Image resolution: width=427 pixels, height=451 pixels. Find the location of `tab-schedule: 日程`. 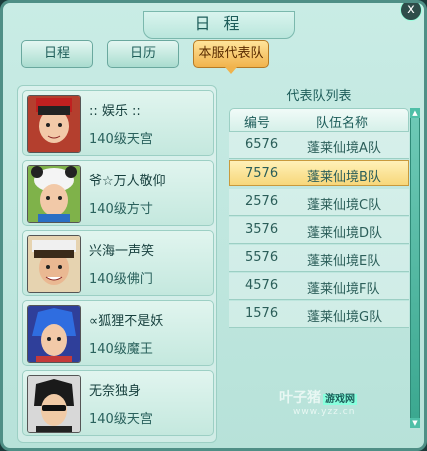

tab-schedule: 日程 is located at coordinates (57, 54).